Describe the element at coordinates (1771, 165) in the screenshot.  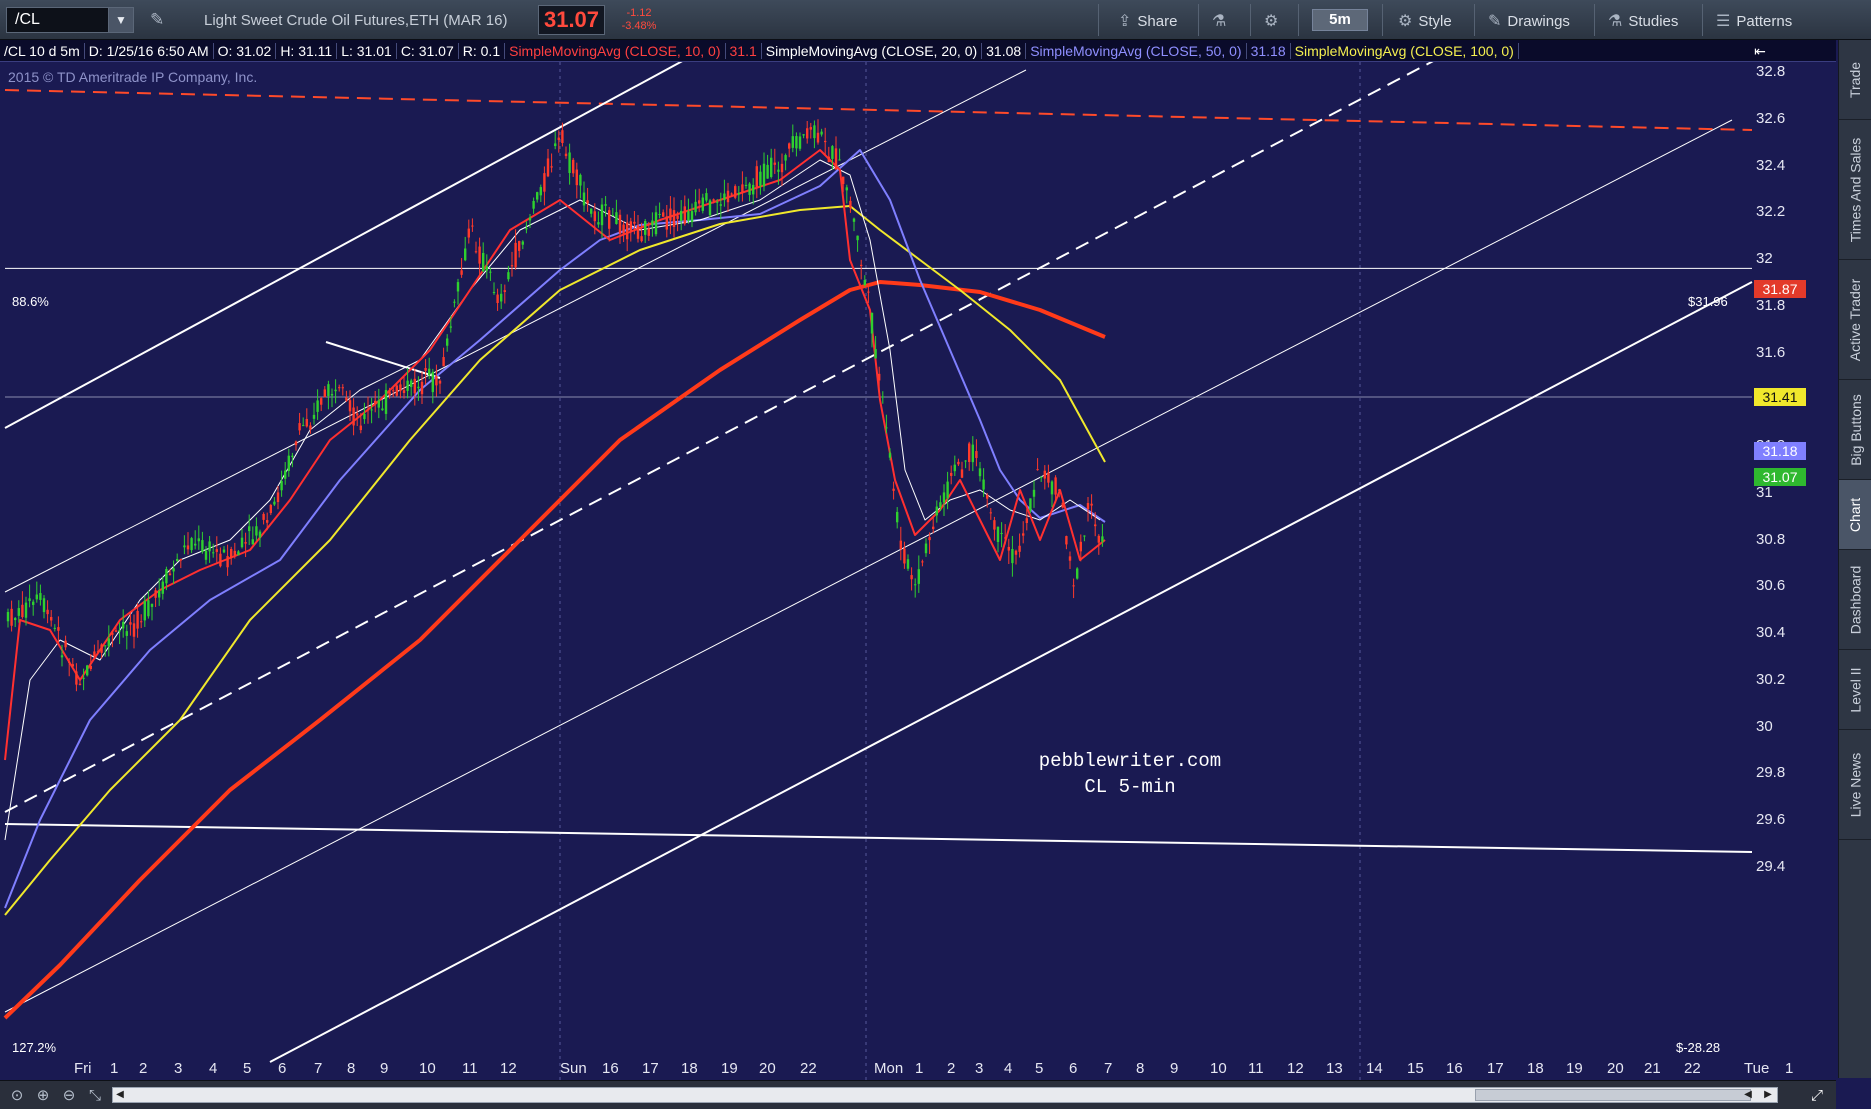
I see `price-tick-label: 32.4` at that location.